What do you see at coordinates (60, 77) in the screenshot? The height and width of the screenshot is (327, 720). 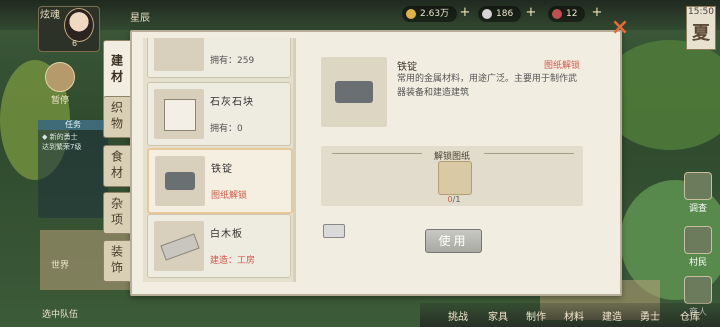 I see `pause-icon` at bounding box center [60, 77].